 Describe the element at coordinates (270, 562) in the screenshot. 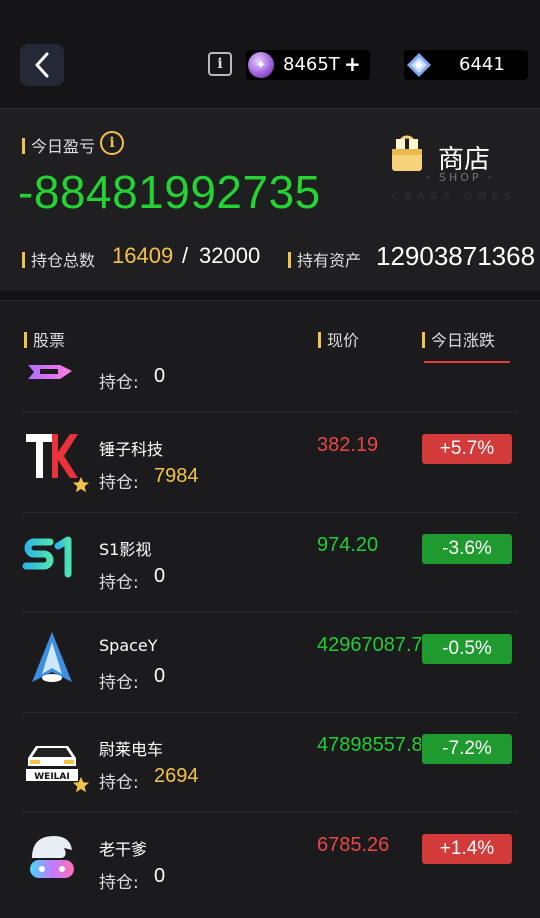

I see `stock-row: S1影视 持仓: 0 974.20 -3.6%` at that location.